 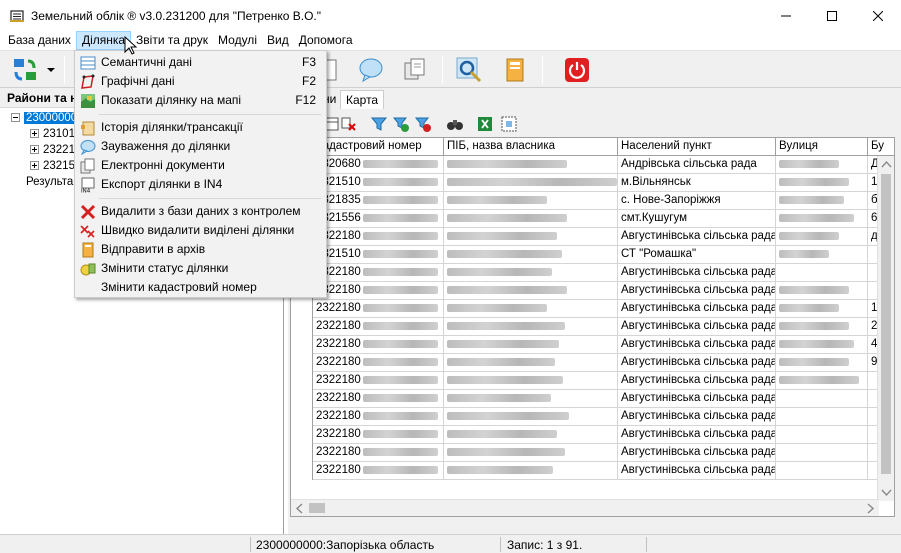 I want to click on tree-results: Результа, so click(x=49, y=182).